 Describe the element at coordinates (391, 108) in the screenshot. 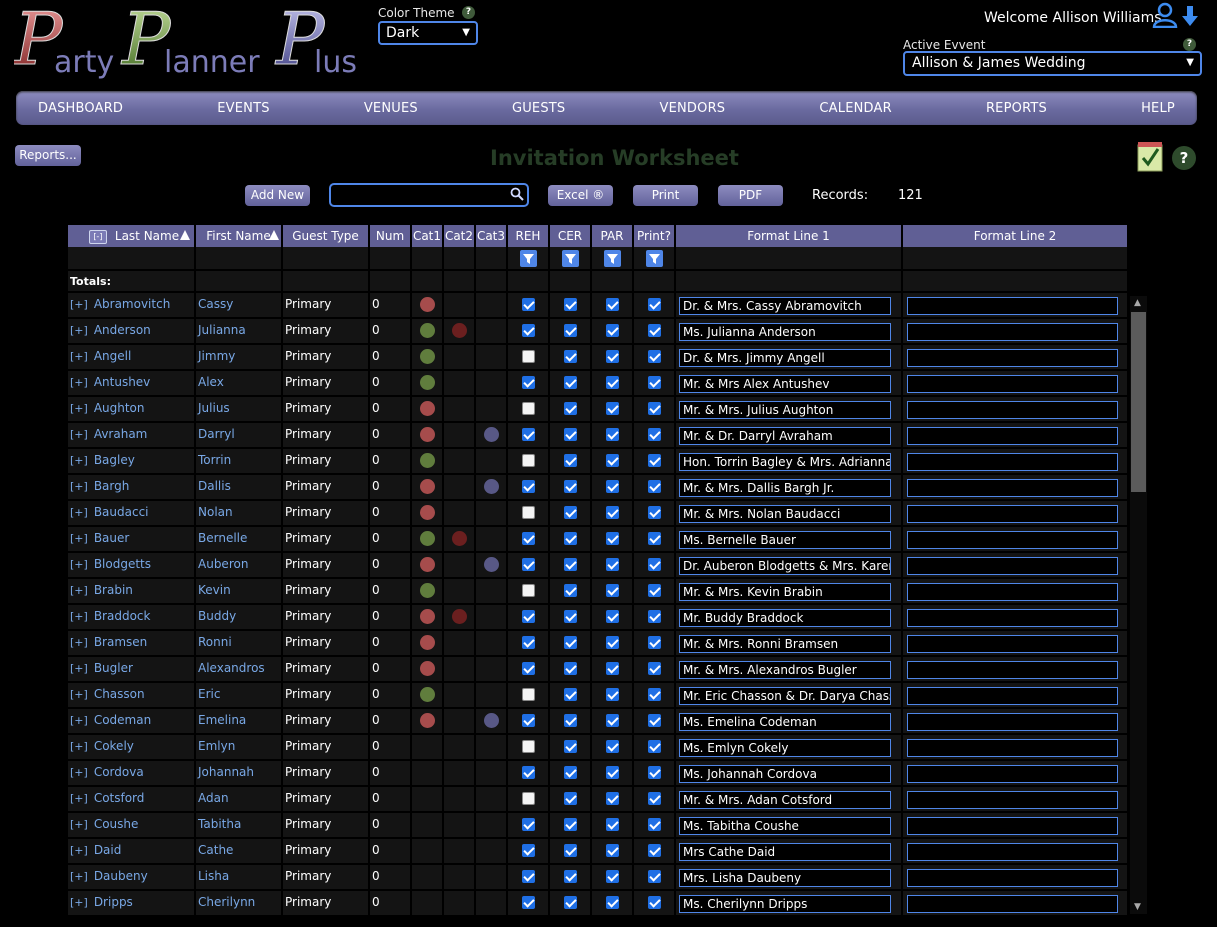

I see `nav-venues: VENUES` at that location.